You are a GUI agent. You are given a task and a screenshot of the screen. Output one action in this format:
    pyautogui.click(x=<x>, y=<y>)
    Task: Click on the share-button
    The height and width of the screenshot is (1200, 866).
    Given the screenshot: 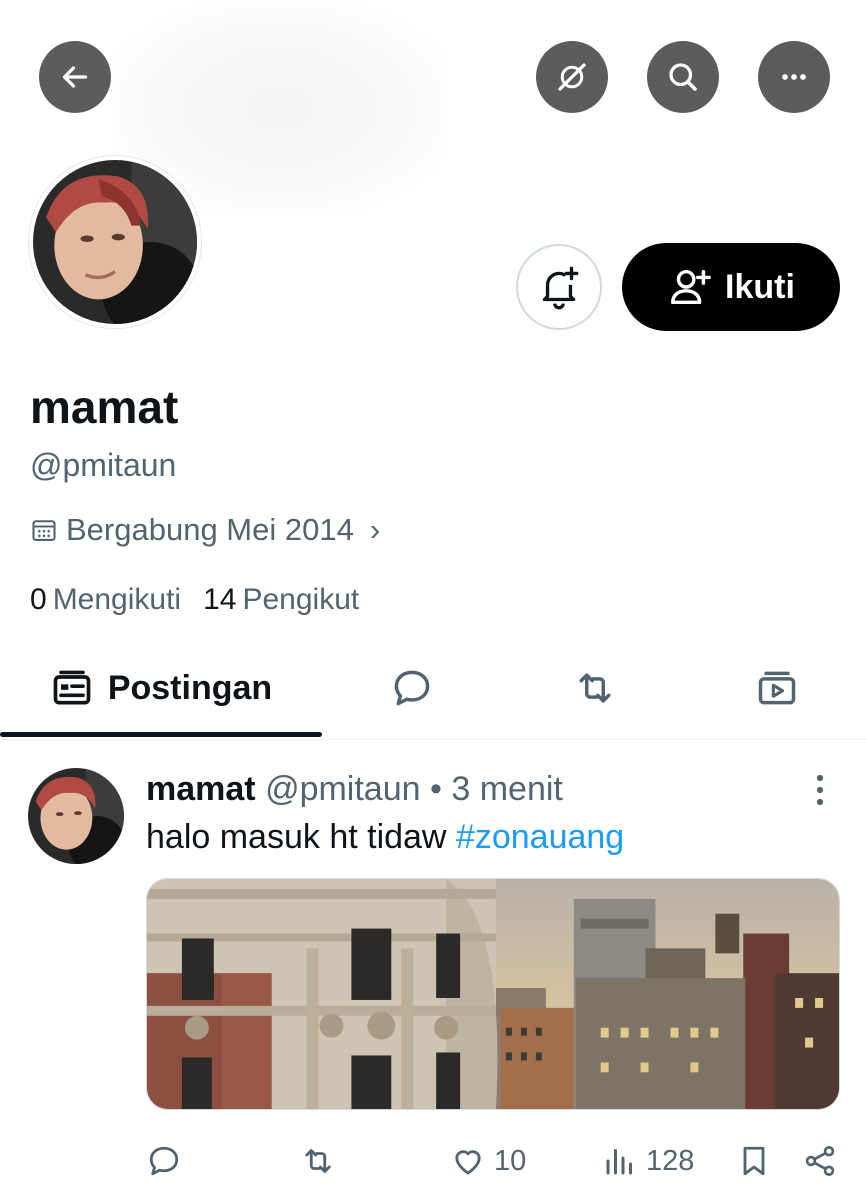 What is the action you would take?
    pyautogui.click(x=820, y=1161)
    